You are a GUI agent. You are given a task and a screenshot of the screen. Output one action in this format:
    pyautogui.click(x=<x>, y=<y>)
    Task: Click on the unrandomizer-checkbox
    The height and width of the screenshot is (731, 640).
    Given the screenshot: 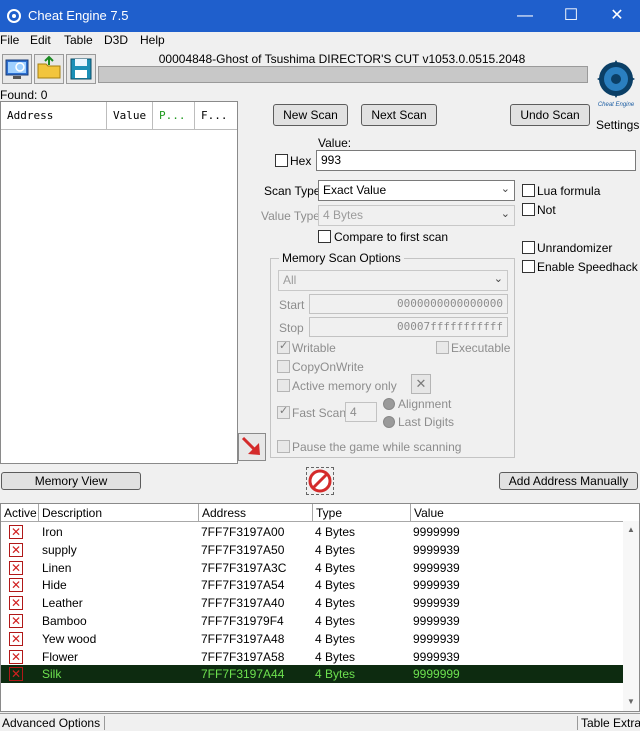 What is the action you would take?
    pyautogui.click(x=528, y=247)
    